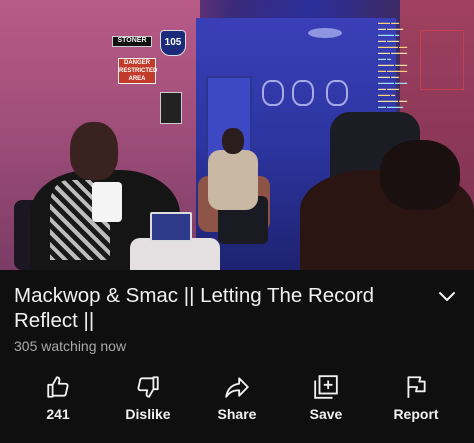 Image resolution: width=474 pixels, height=443 pixels. Describe the element at coordinates (173, 43) in the screenshot. I see `sign-route-105: 105` at that location.